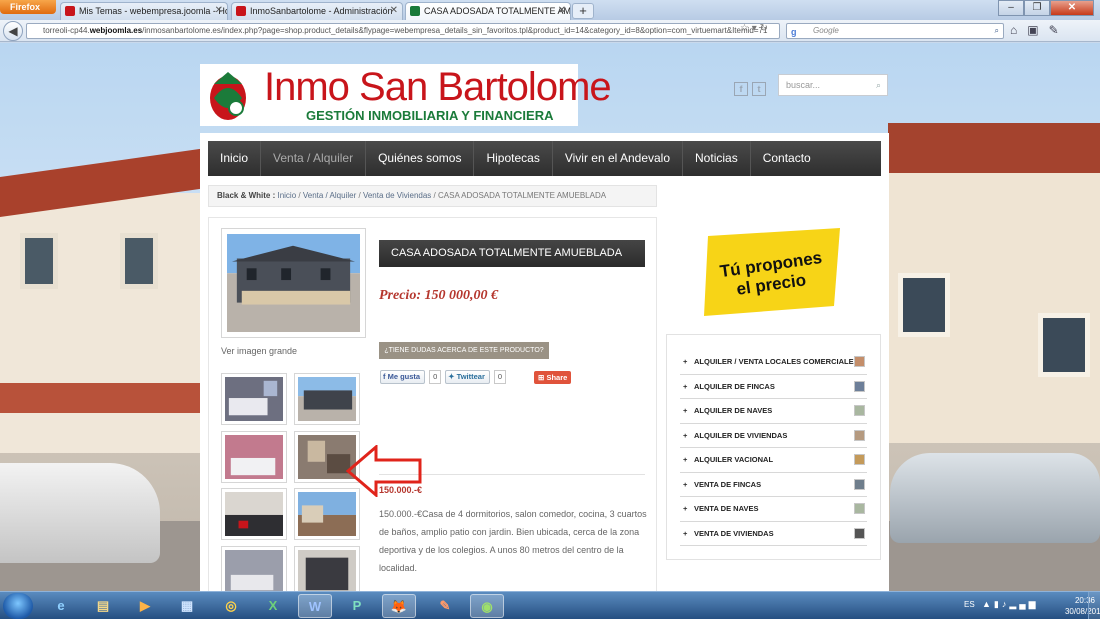 This screenshot has width=1100, height=619. I want to click on remote-desktop-icon: ▦, so click(187, 606).